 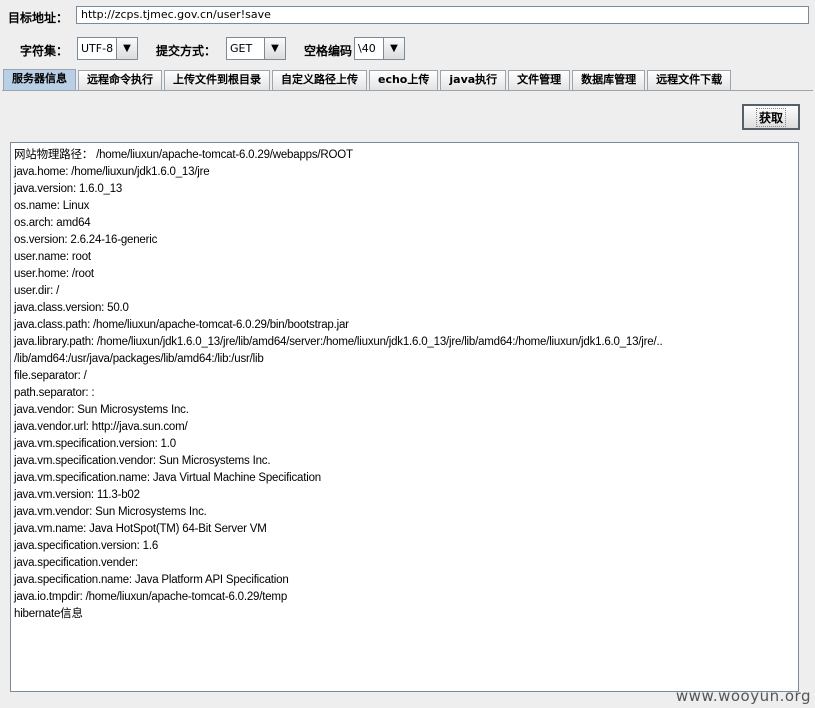 What do you see at coordinates (217, 80) in the screenshot?
I see `tab-upload-root: 上传文件到根目录` at bounding box center [217, 80].